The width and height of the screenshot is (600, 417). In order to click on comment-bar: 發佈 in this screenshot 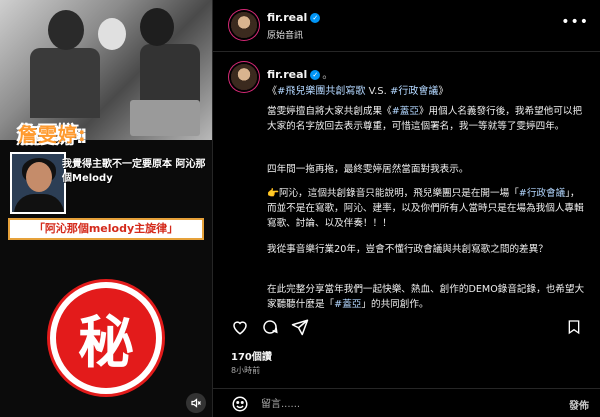, I will do `click(406, 402)`.